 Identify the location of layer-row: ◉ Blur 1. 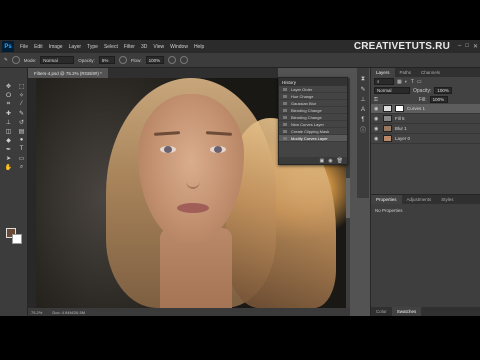
(425, 129).